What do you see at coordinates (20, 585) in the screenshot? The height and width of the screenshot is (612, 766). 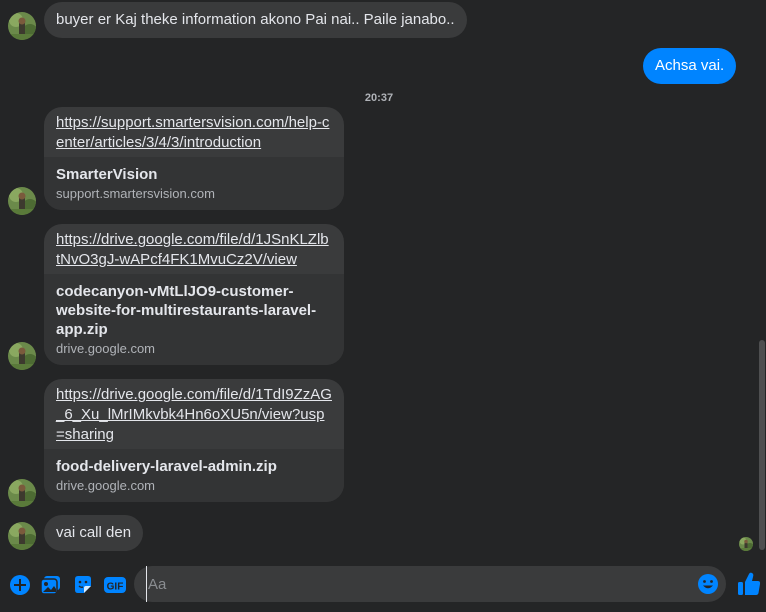 I see `plus-circle-icon` at bounding box center [20, 585].